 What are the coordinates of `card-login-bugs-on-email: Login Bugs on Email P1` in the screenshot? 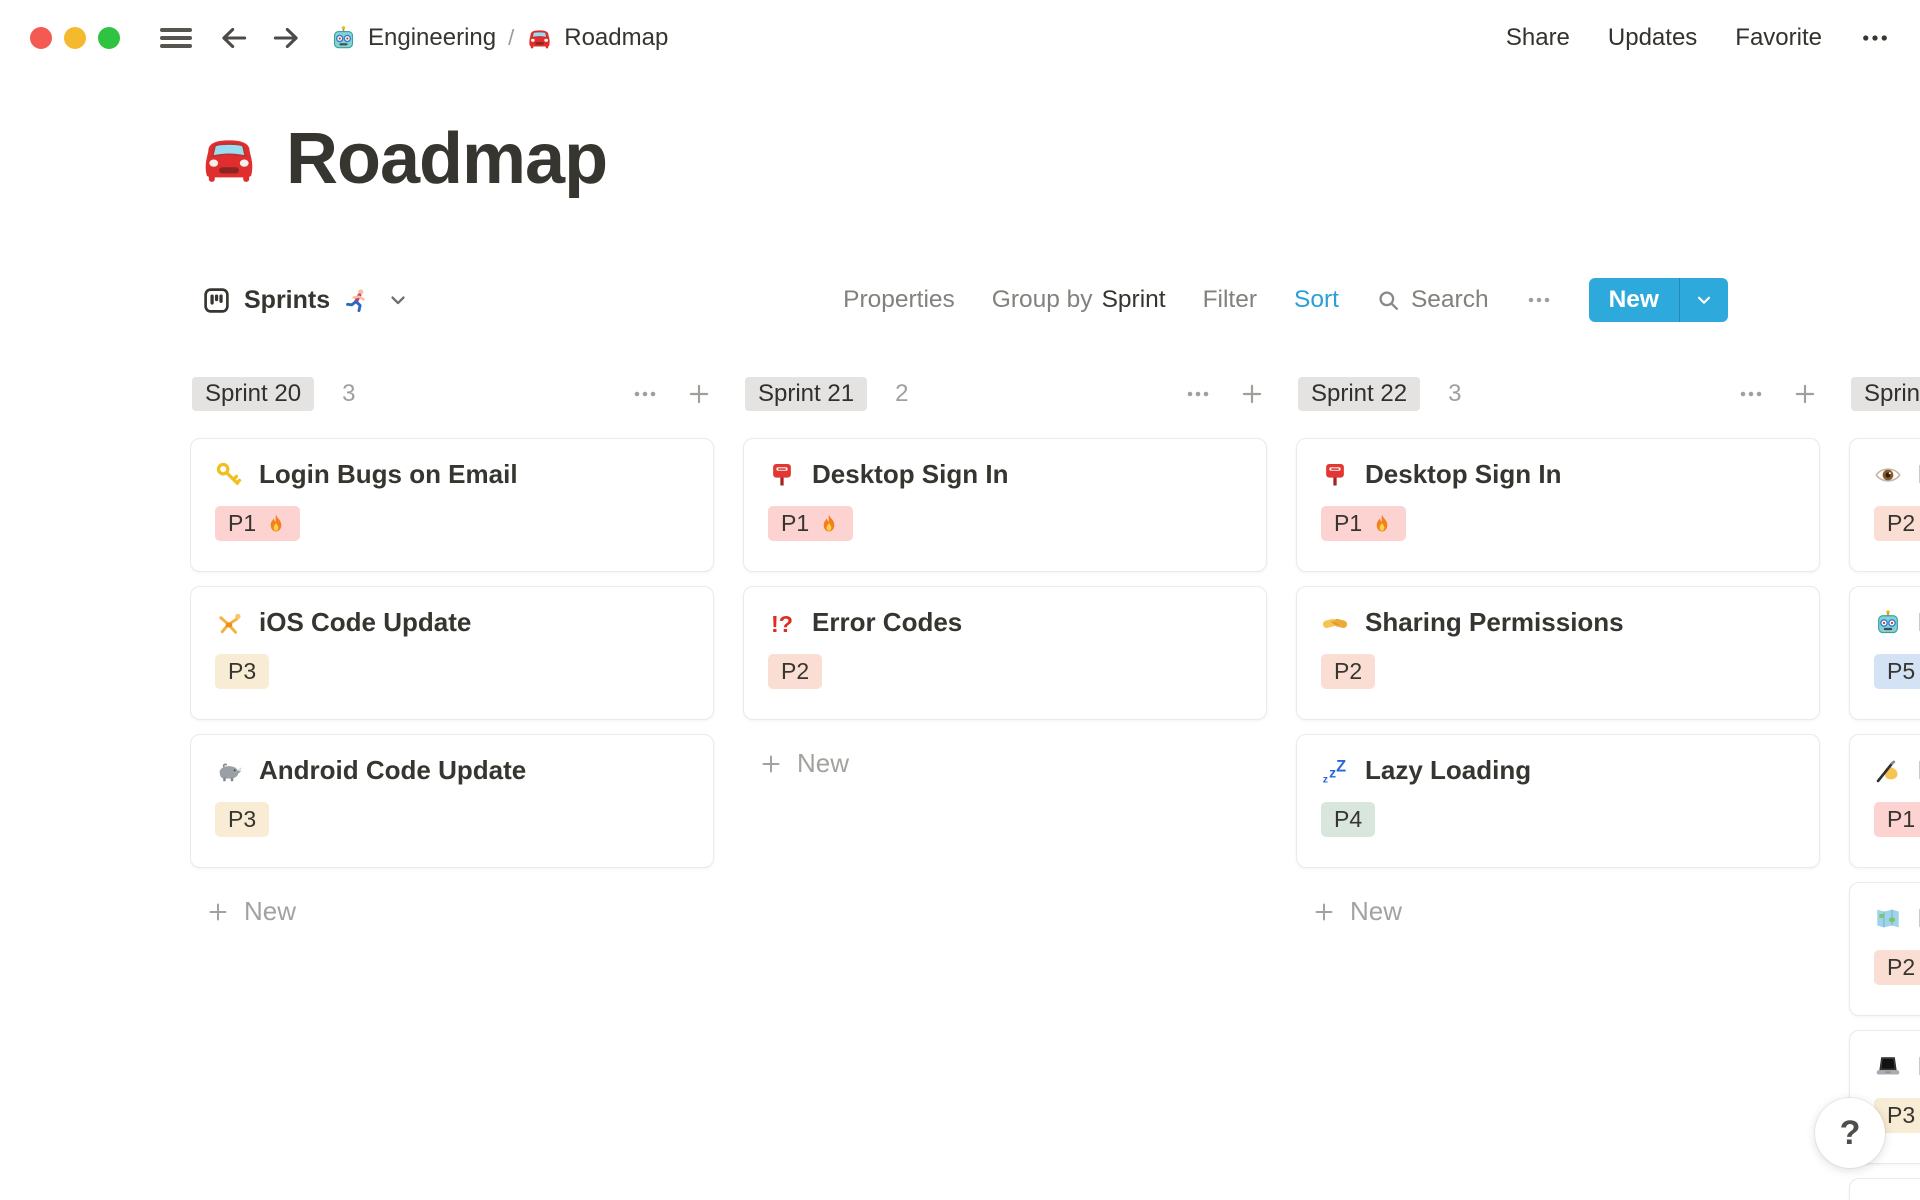 It's located at (452, 505).